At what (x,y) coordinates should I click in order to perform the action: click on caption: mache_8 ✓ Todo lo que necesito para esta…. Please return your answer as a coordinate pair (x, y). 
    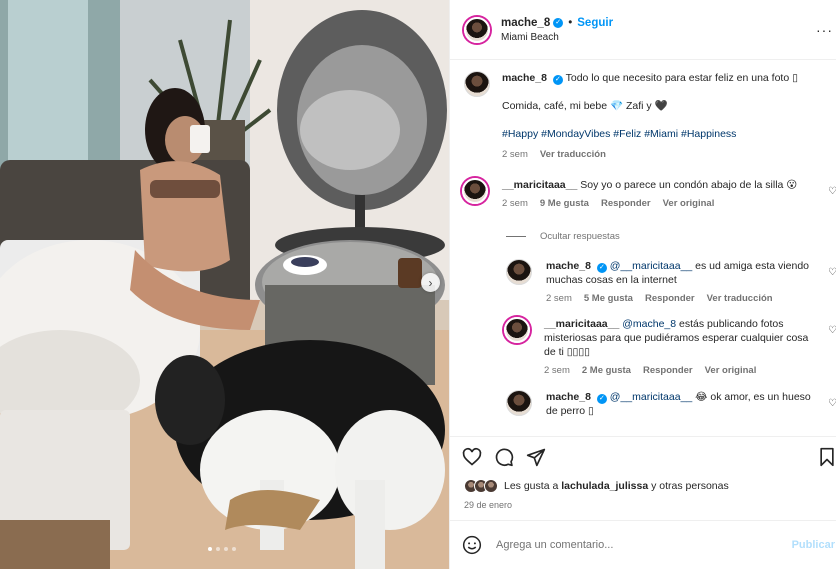
    Looking at the image, I should click on (649, 115).